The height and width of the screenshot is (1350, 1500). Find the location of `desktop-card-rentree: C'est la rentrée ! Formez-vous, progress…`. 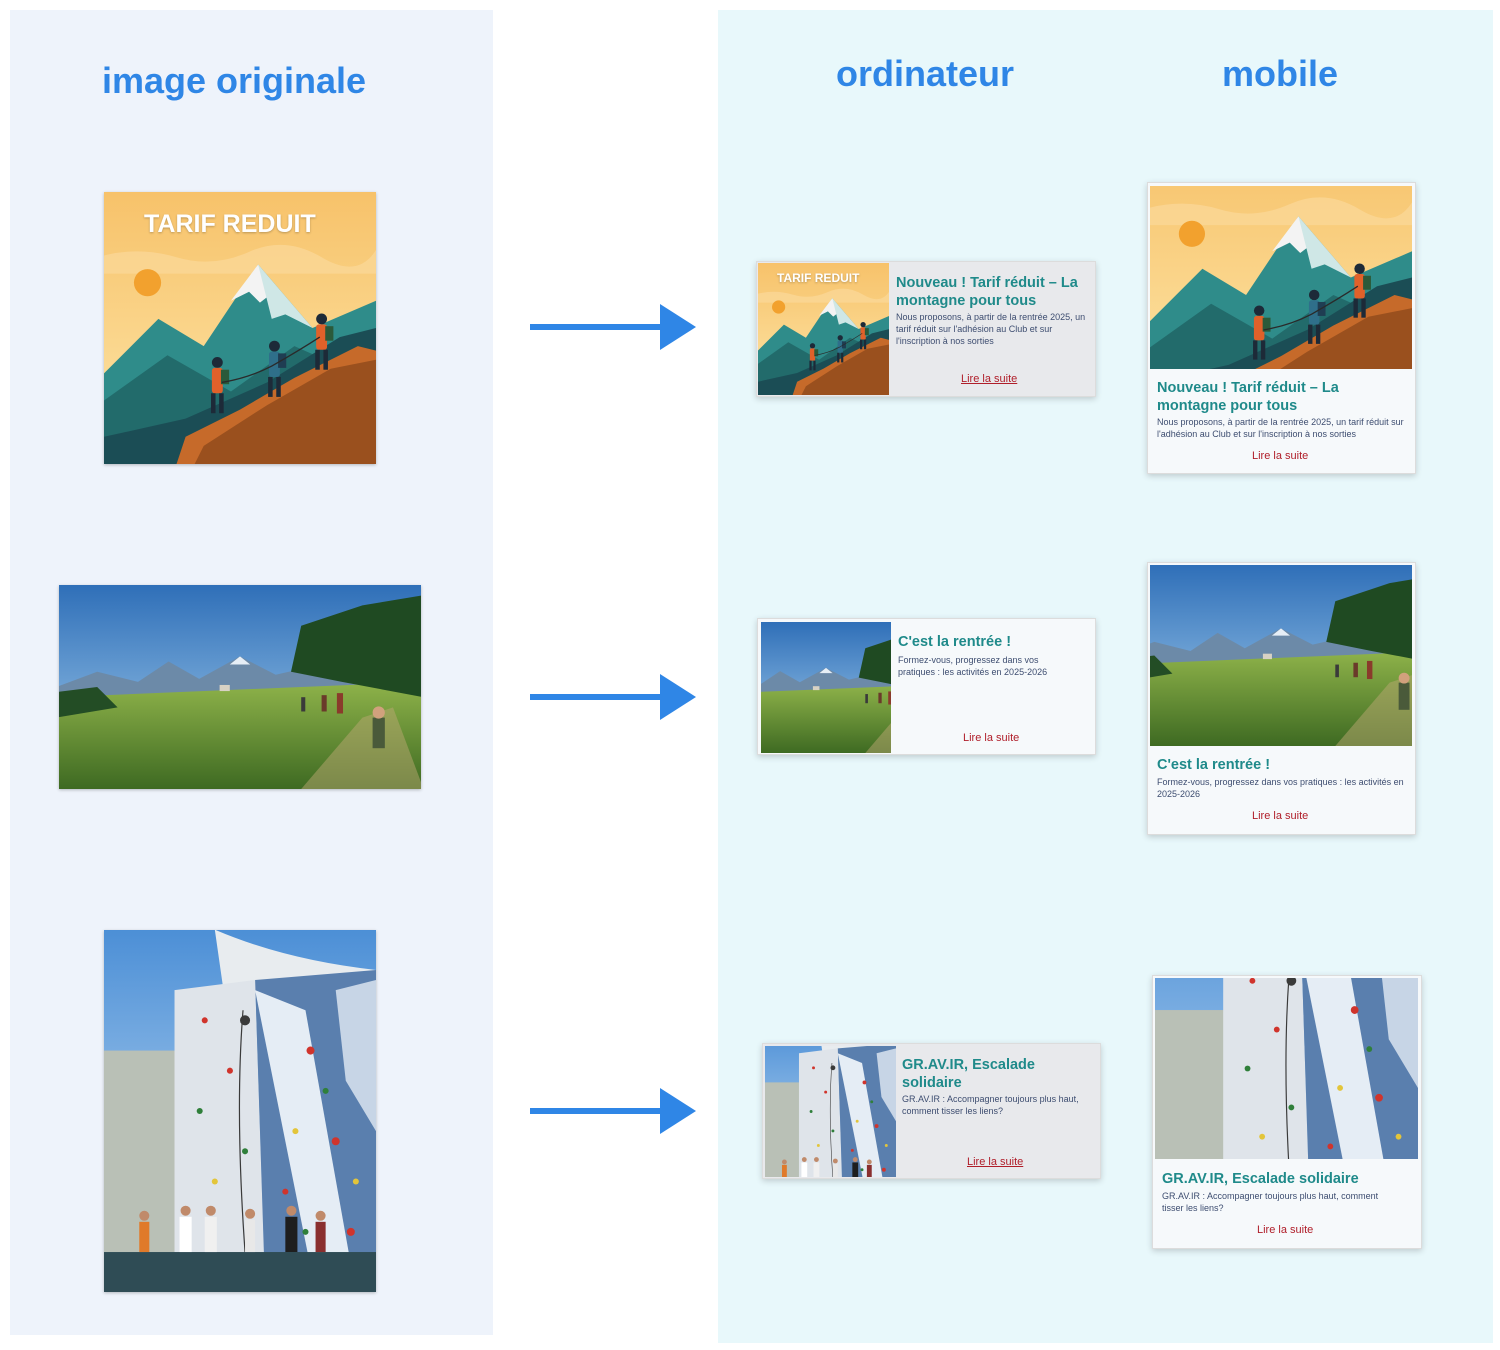

desktop-card-rentree: C'est la rentrée ! Formez-vous, progress… is located at coordinates (926, 686).